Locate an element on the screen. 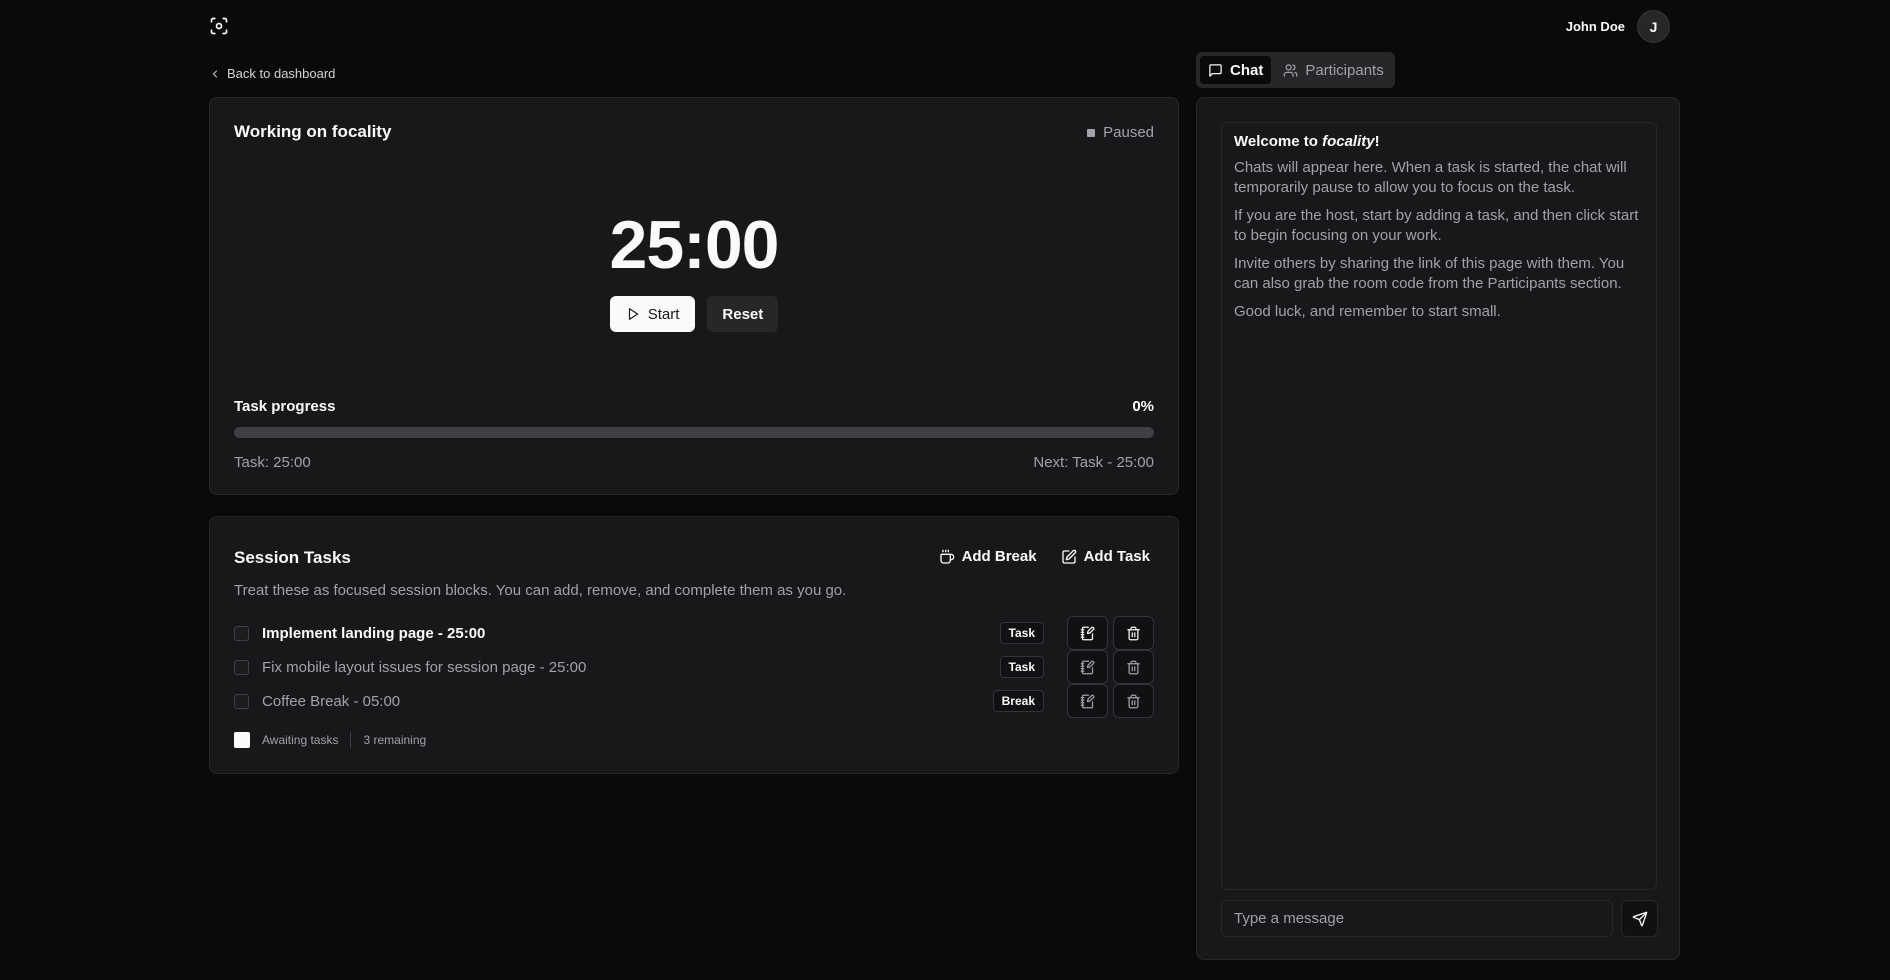 Image resolution: width=1890 pixels, height=980 pixels. task-type-badge: Break is located at coordinates (1018, 701).